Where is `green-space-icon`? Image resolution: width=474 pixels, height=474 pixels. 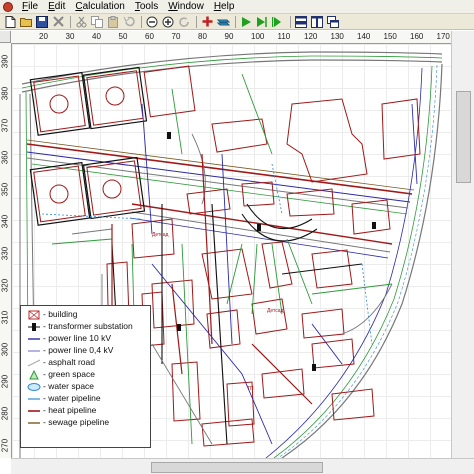
green-space-icon is located at coordinates (34, 374).